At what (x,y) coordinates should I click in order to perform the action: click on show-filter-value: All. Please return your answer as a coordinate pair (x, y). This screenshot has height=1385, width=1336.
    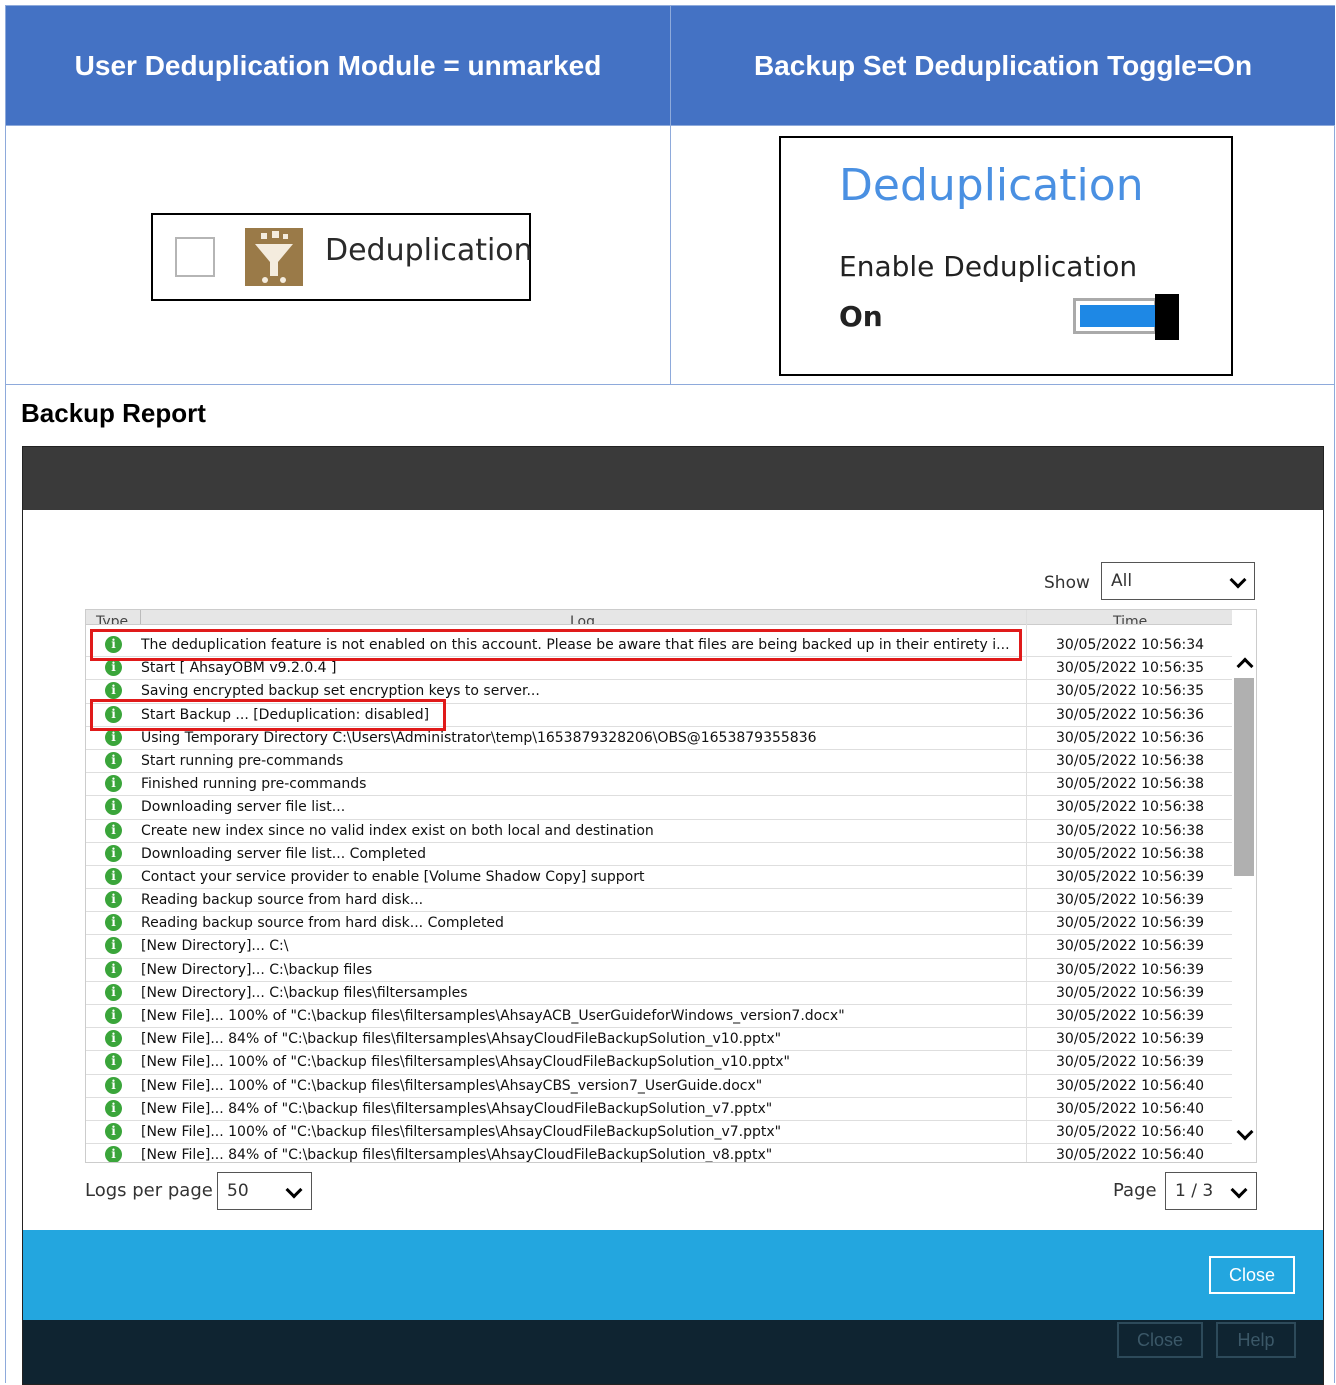
    Looking at the image, I should click on (1122, 581).